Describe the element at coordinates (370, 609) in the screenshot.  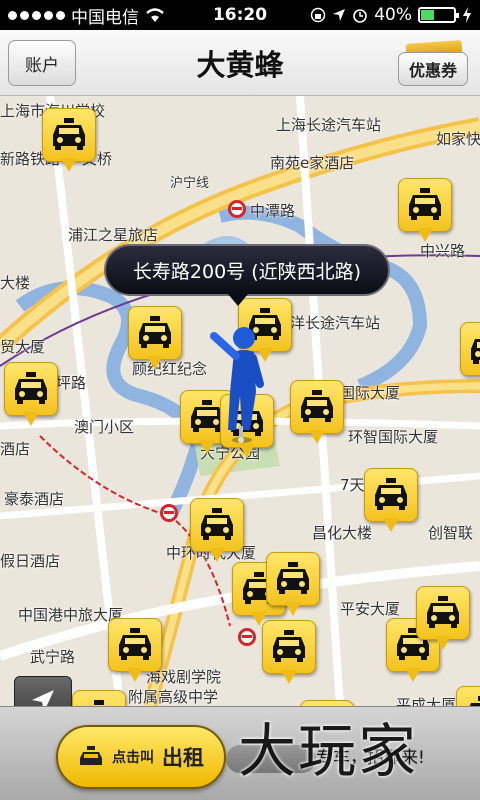
I see `map-label: 平安大厦` at that location.